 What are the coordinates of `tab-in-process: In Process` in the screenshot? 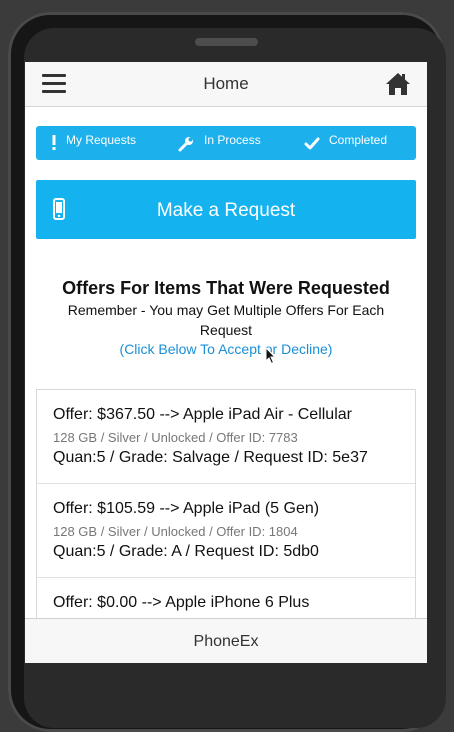 It's located at (223, 143).